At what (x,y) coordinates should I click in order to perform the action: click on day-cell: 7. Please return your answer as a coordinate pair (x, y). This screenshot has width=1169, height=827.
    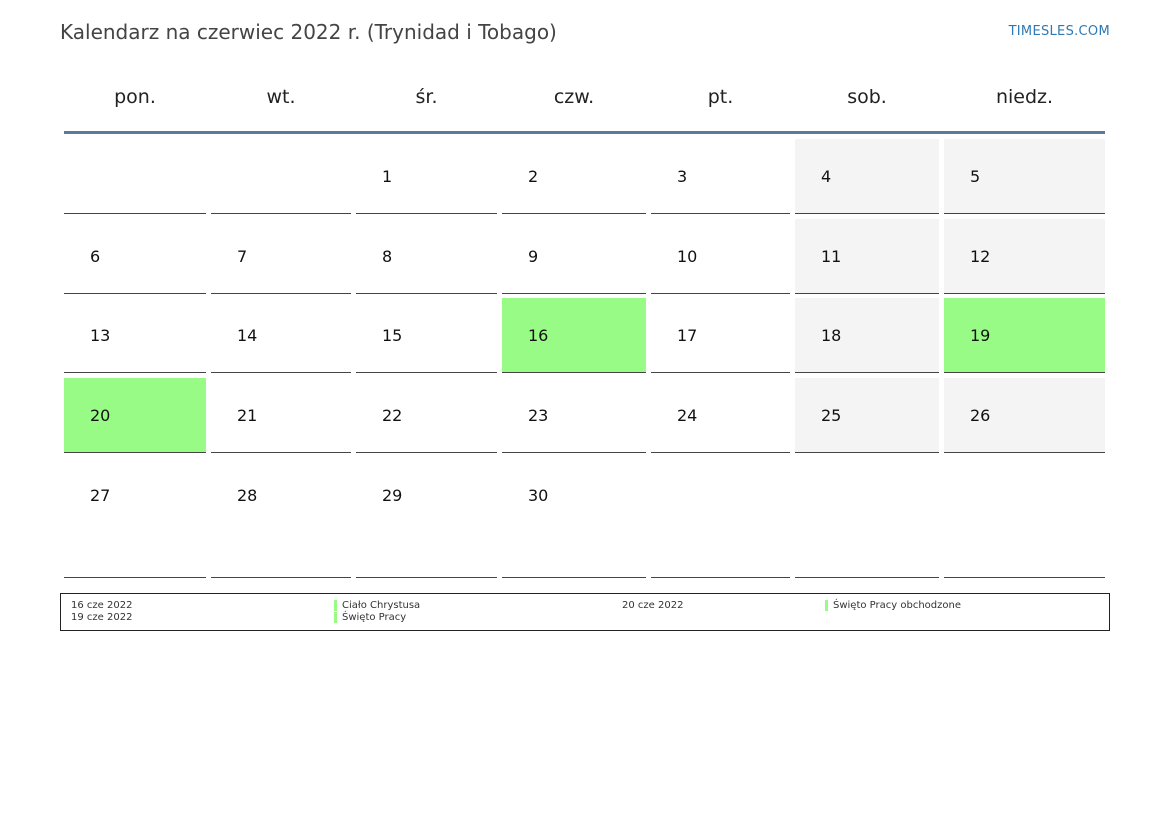
    Looking at the image, I should click on (281, 256).